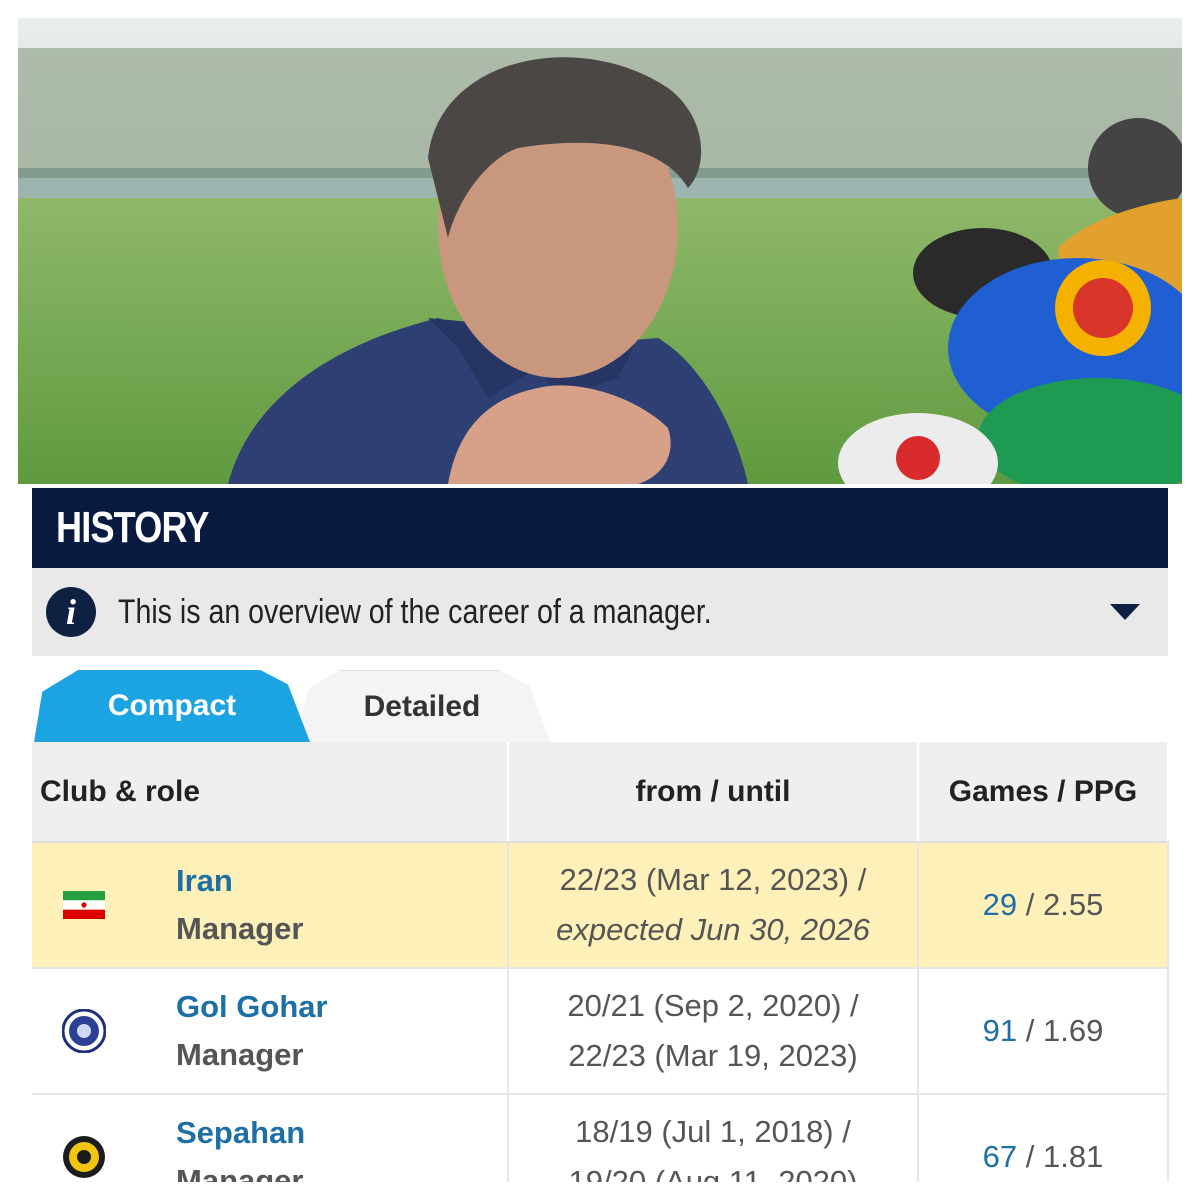 The width and height of the screenshot is (1200, 1200). What do you see at coordinates (270, 1031) in the screenshot?
I see `club-role-cell: Gol Gohar Manager` at bounding box center [270, 1031].